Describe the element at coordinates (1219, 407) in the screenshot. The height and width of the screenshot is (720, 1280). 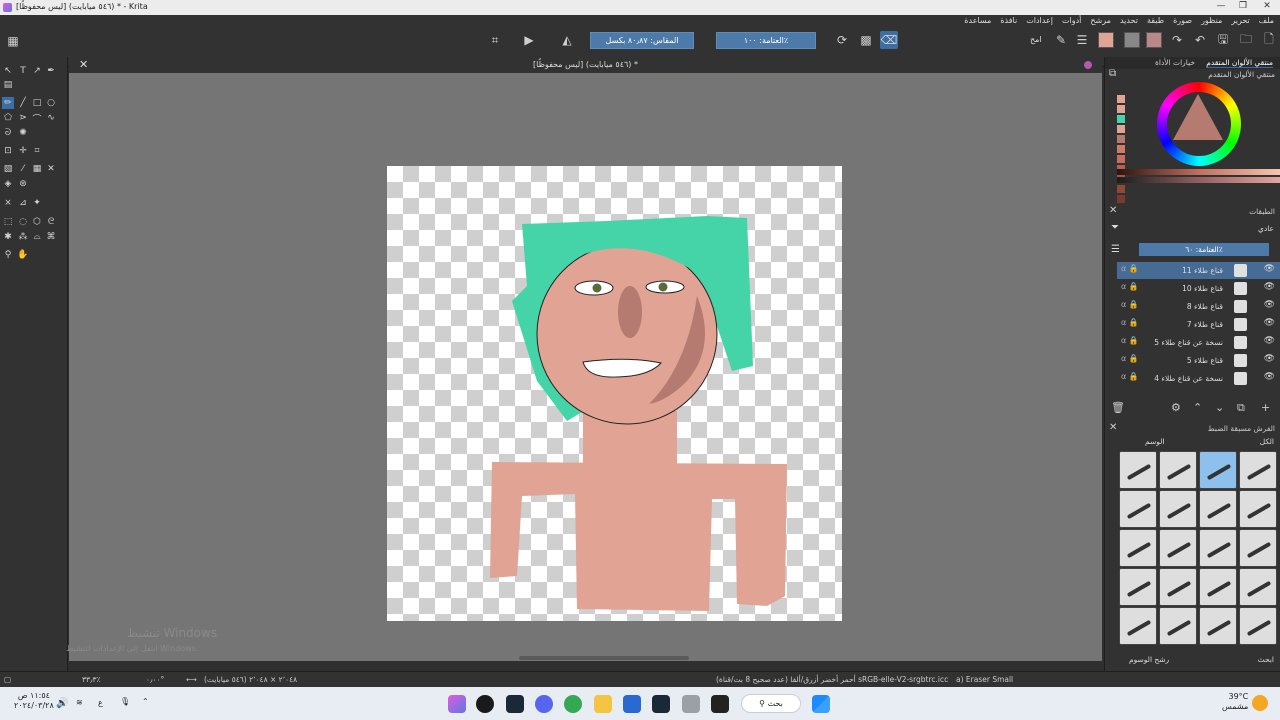
I see `move-layer-down-icon: ⌄` at that location.